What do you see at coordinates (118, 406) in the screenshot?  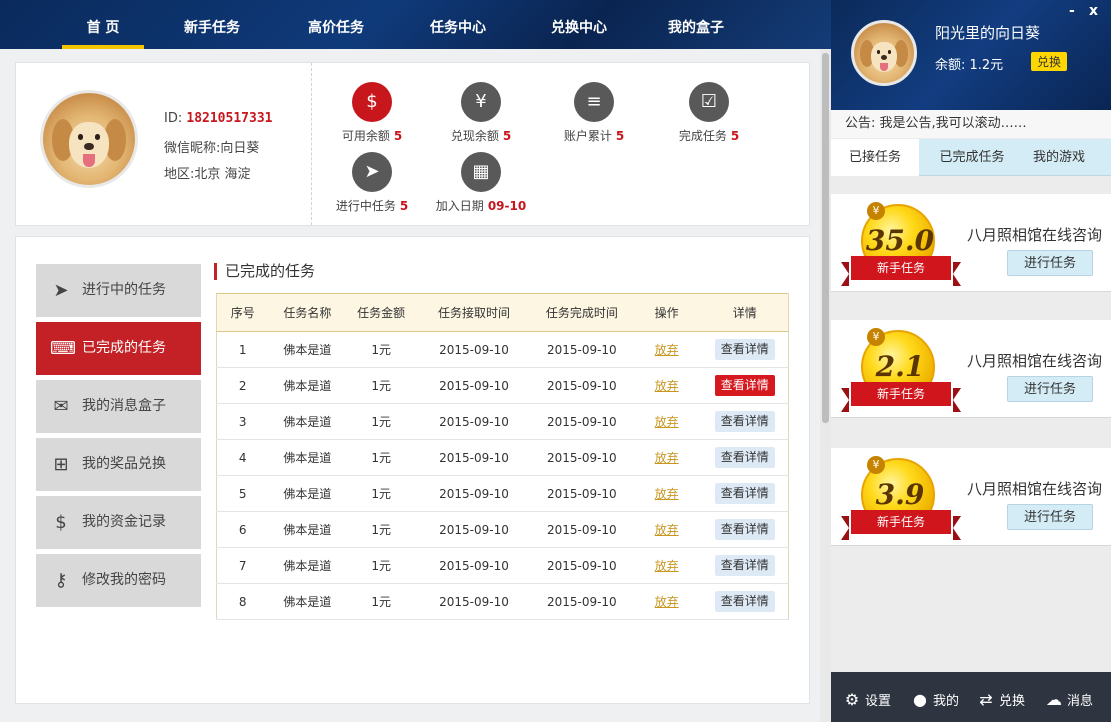 I see `sidebar-item-messages: ✉ 我的消息盒子` at bounding box center [118, 406].